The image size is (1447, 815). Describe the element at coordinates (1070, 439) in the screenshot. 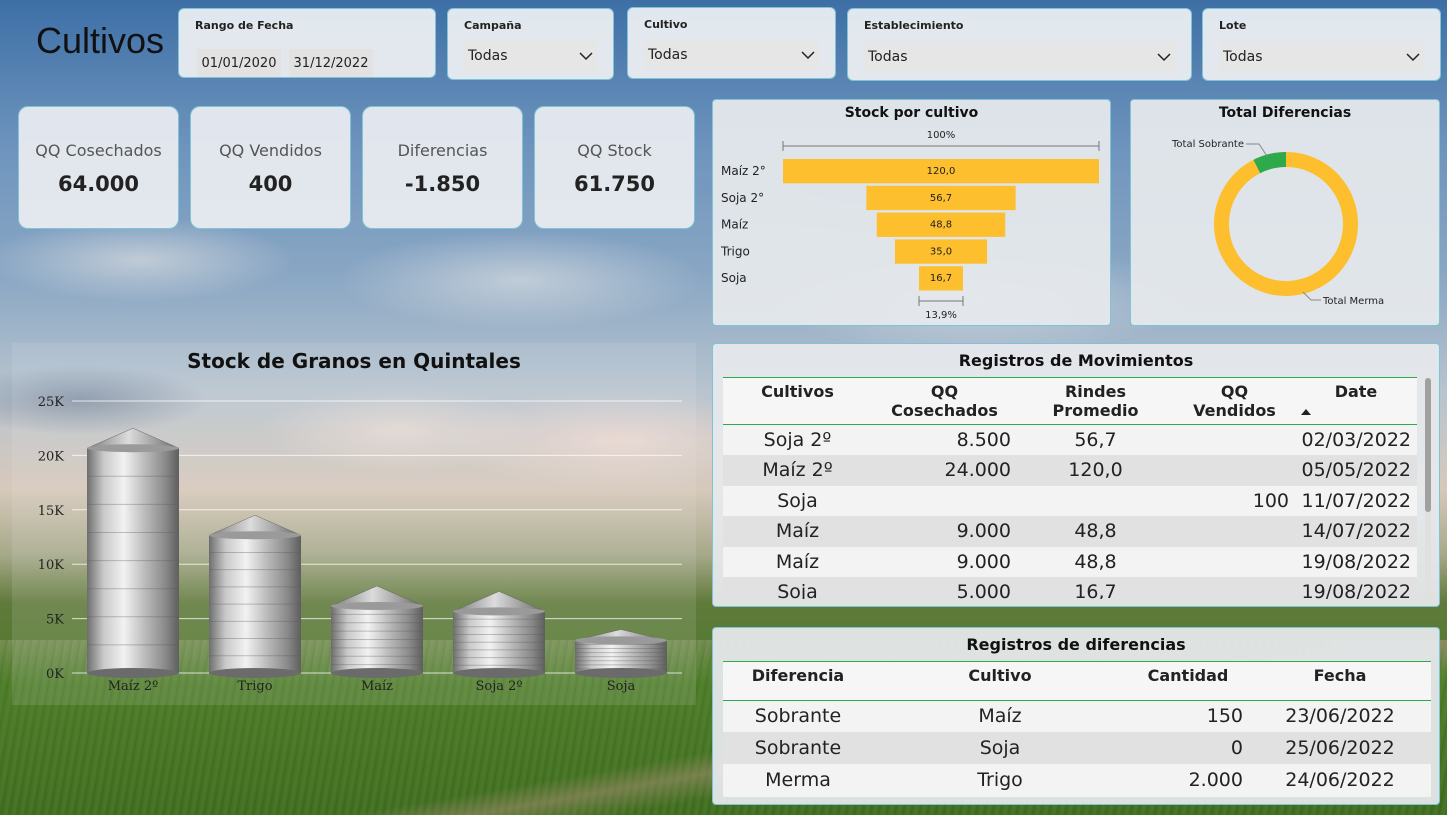

I see `table-row: Soja 2º 8.500 56,7 02/03/2022` at that location.